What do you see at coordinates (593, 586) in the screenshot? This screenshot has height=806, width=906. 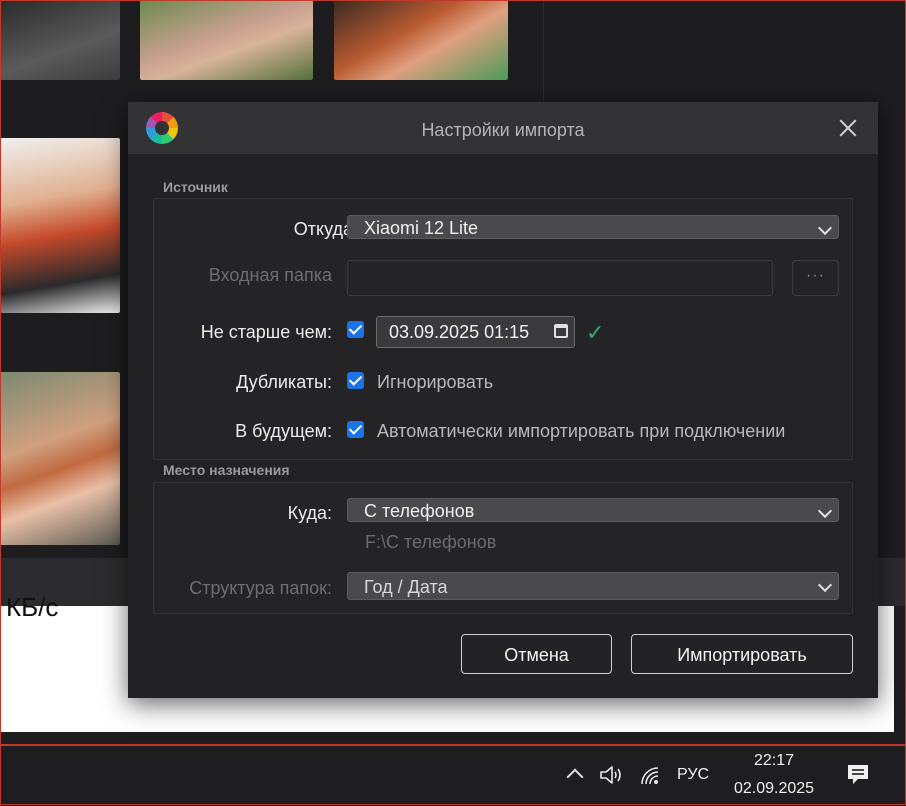 I see `folder-structure-select: Год / Дата` at bounding box center [593, 586].